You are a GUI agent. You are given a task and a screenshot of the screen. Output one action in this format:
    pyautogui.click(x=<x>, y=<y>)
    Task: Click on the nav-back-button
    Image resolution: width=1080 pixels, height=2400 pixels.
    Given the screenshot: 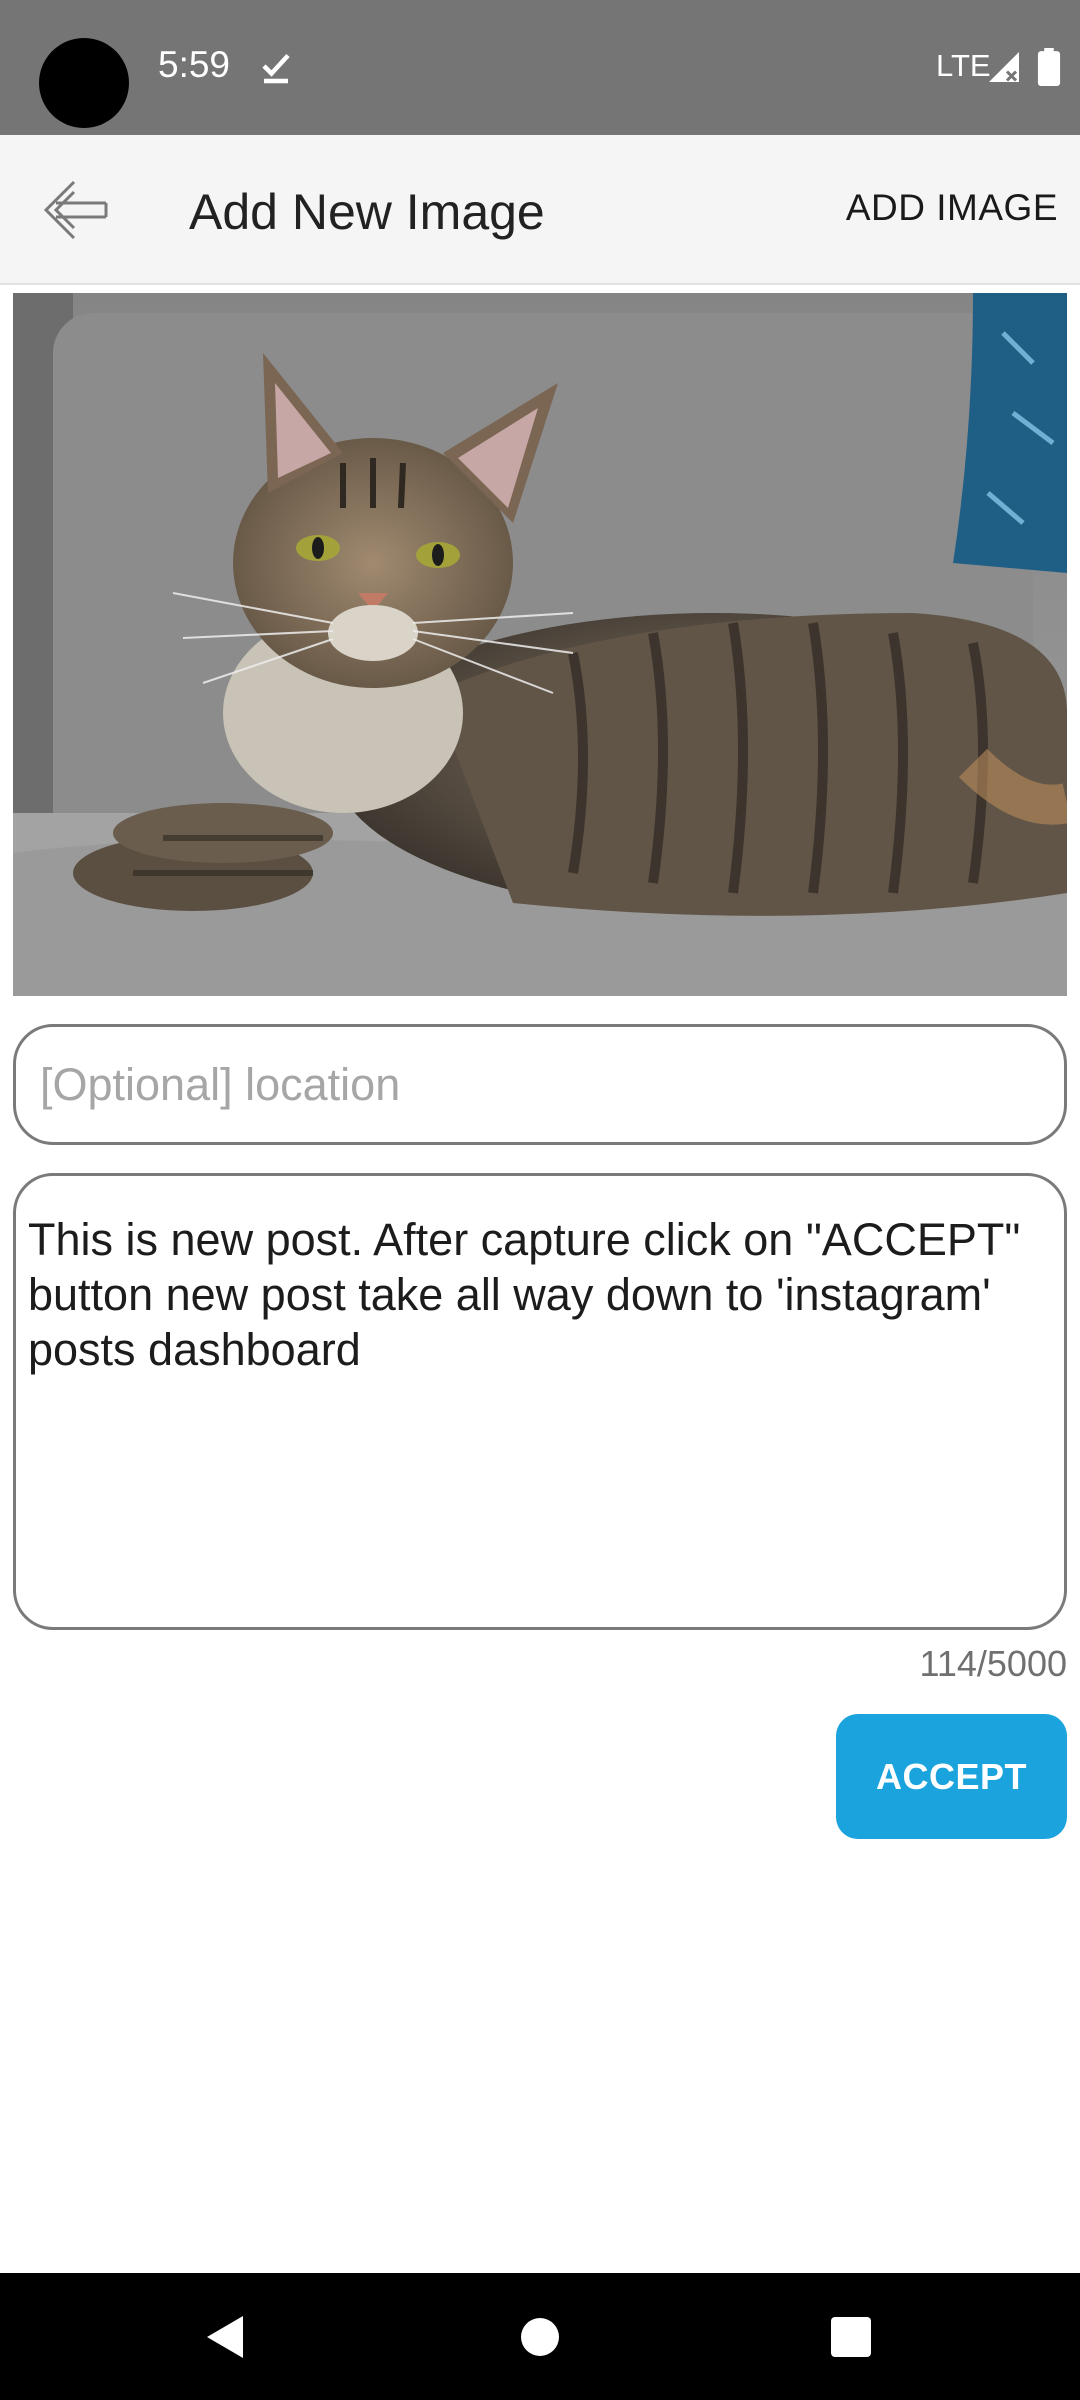 What is the action you would take?
    pyautogui.click(x=225, y=2336)
    